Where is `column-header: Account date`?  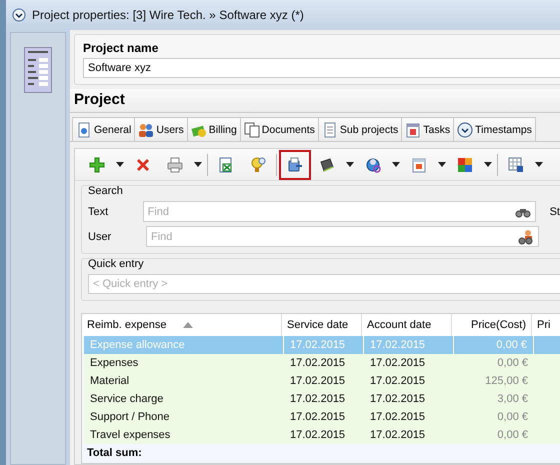
column-header: Account date is located at coordinates (407, 325).